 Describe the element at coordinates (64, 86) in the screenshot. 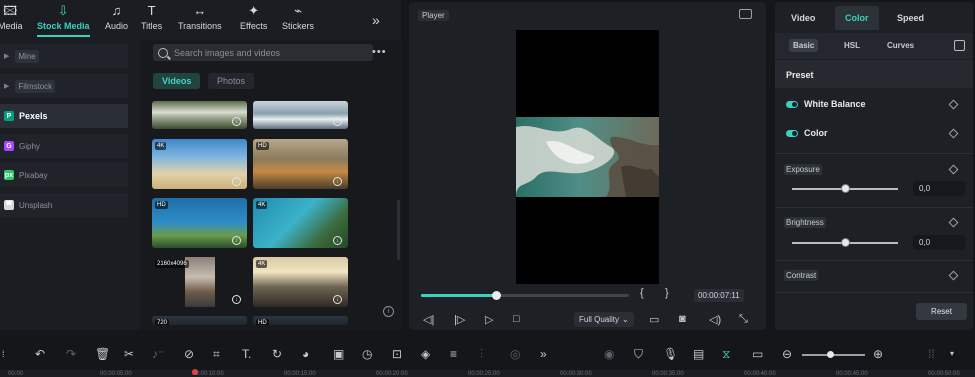

I see `sidebar-item-filmstock: ▶ Filmstock` at that location.